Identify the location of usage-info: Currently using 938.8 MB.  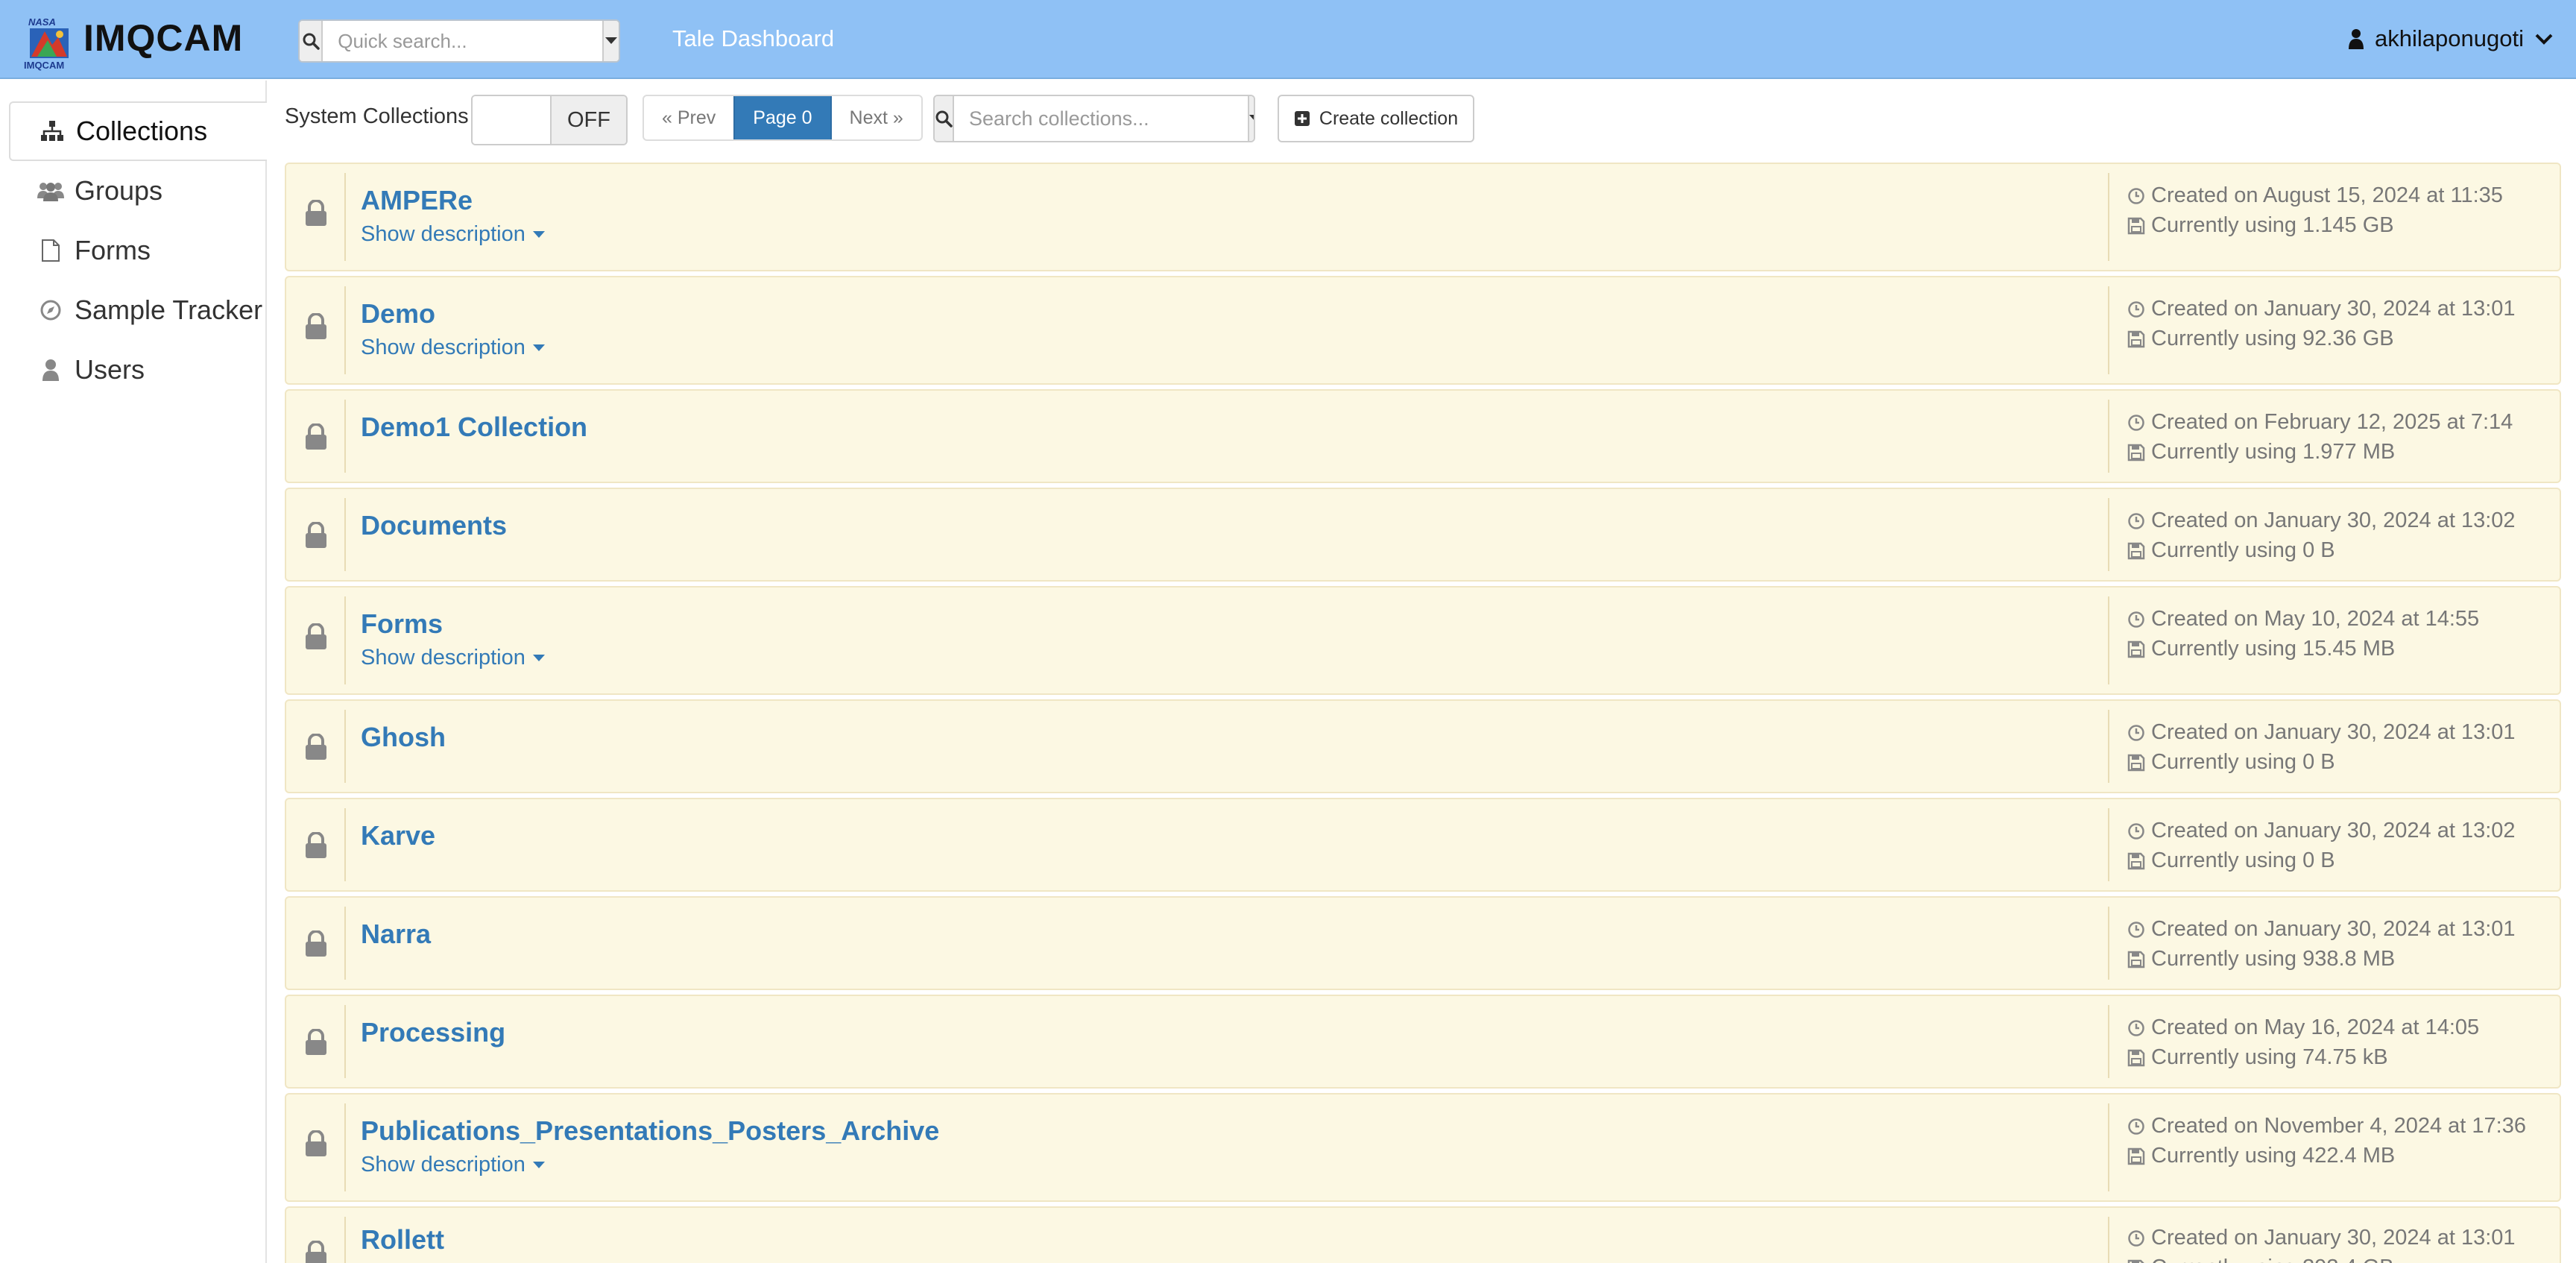
(2261, 959).